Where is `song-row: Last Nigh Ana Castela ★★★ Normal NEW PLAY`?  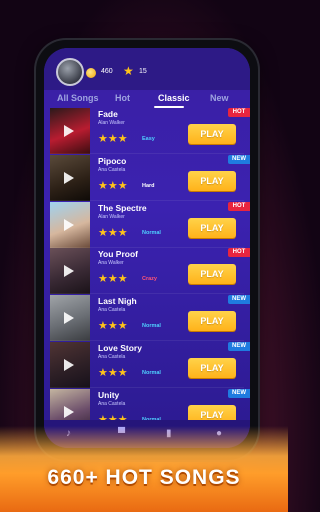
song-row: Last Nigh Ana Castela ★★★ Normal NEW PLAY is located at coordinates (147, 318).